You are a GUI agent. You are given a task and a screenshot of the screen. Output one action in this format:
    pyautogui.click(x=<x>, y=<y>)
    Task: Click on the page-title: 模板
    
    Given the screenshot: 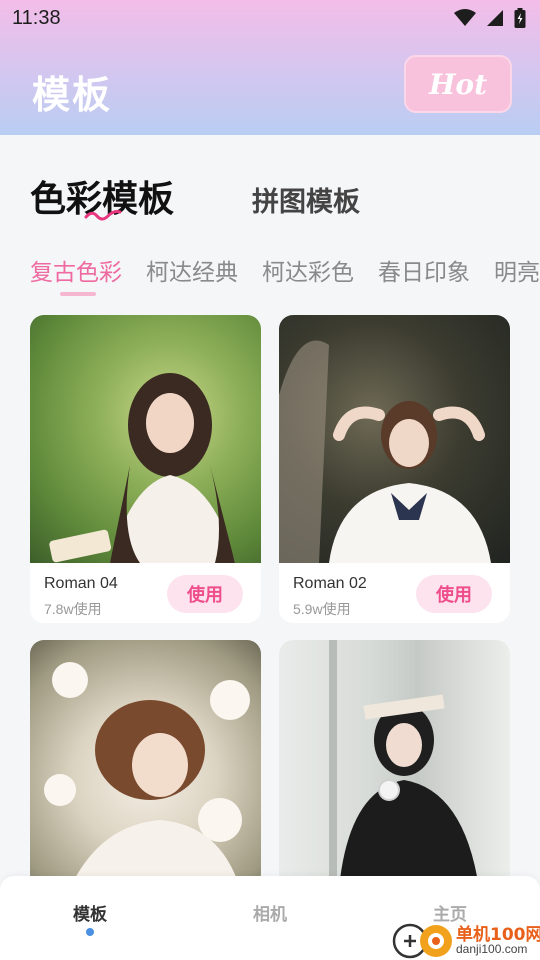 What is the action you would take?
    pyautogui.click(x=72, y=95)
    